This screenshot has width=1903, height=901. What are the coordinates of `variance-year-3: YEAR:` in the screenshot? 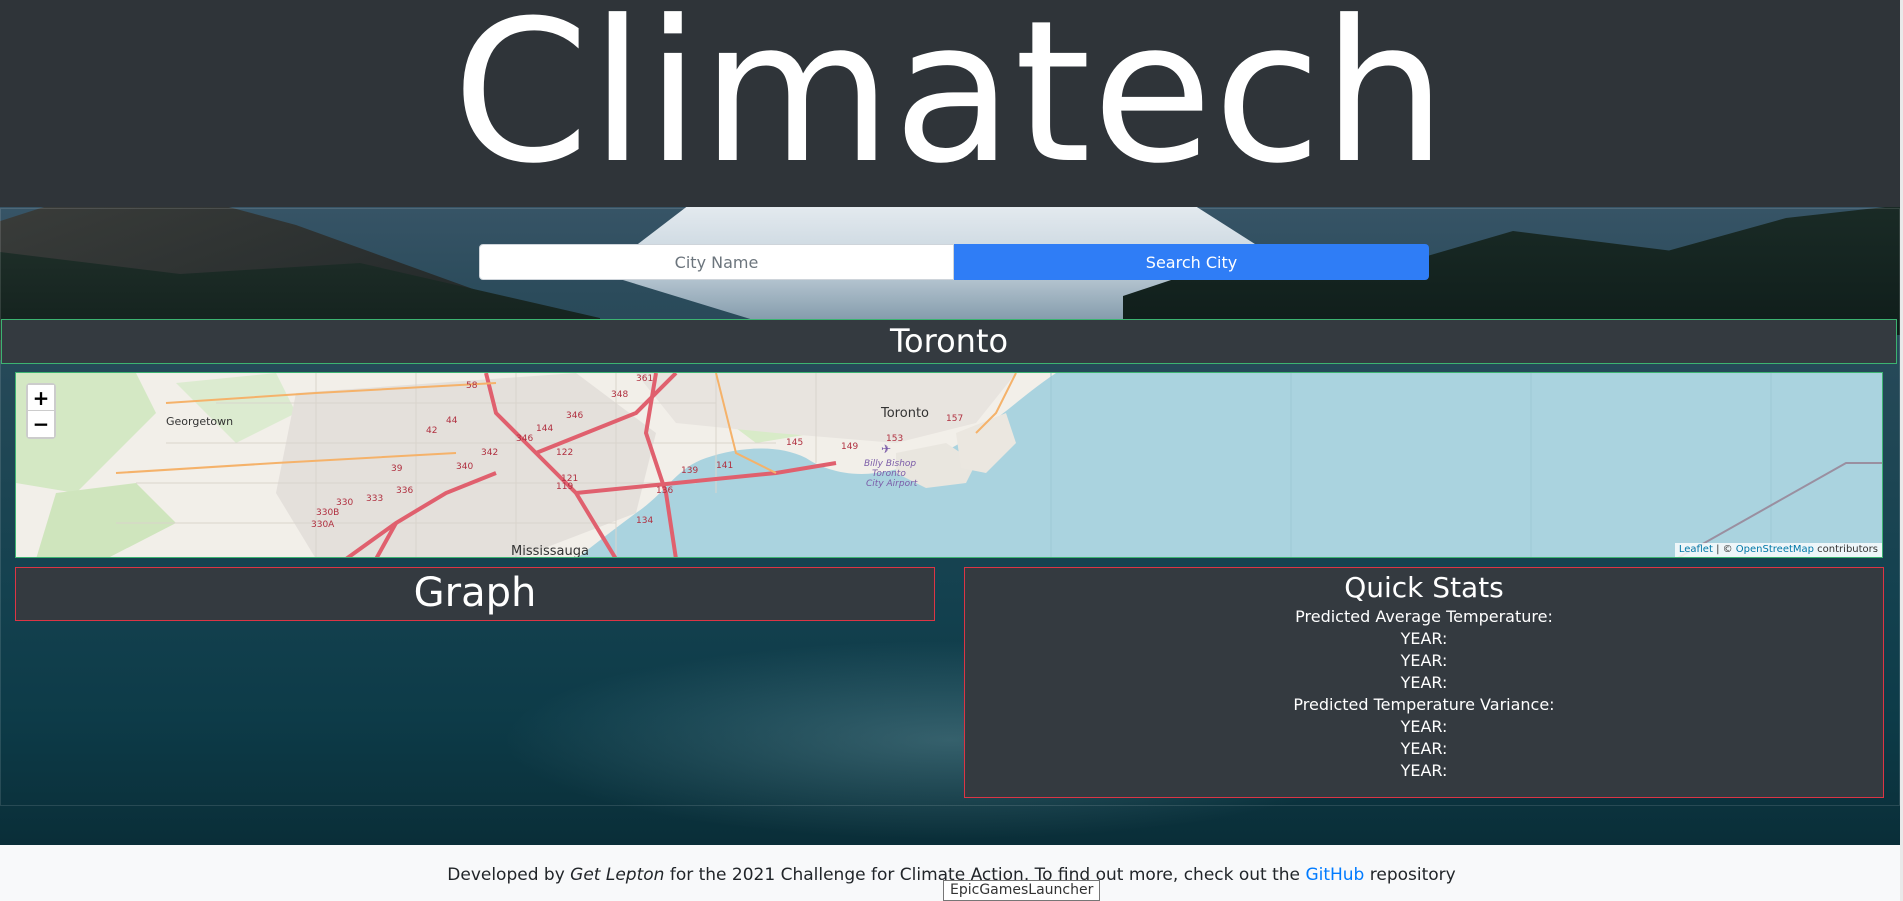 It's located at (1424, 770).